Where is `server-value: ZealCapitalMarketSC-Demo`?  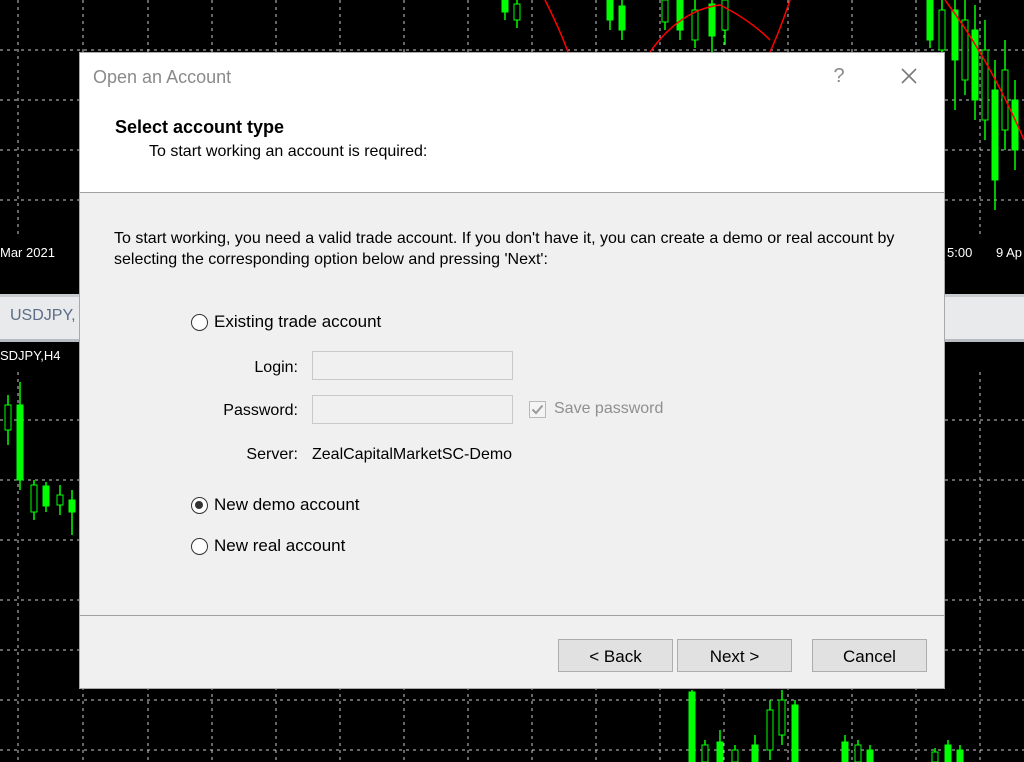 server-value: ZealCapitalMarketSC-Demo is located at coordinates (412, 454).